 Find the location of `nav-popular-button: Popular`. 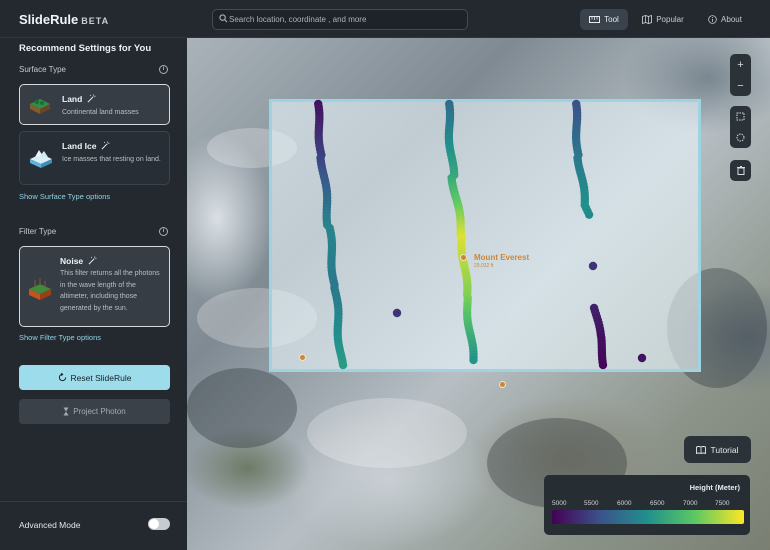

nav-popular-button: Popular is located at coordinates (663, 19).